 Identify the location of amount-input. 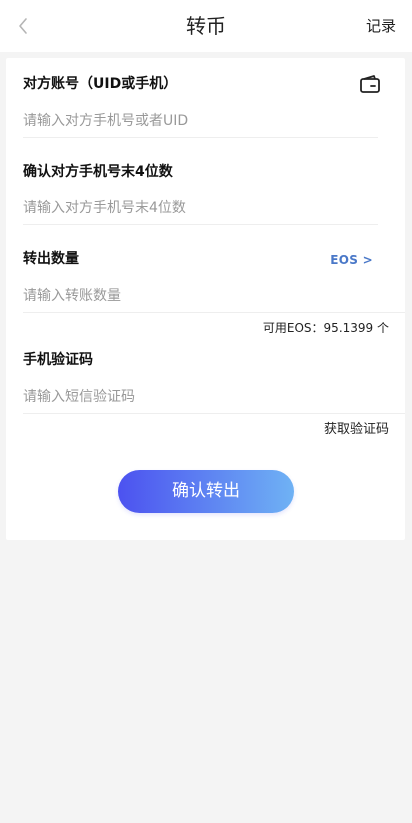
(214, 296).